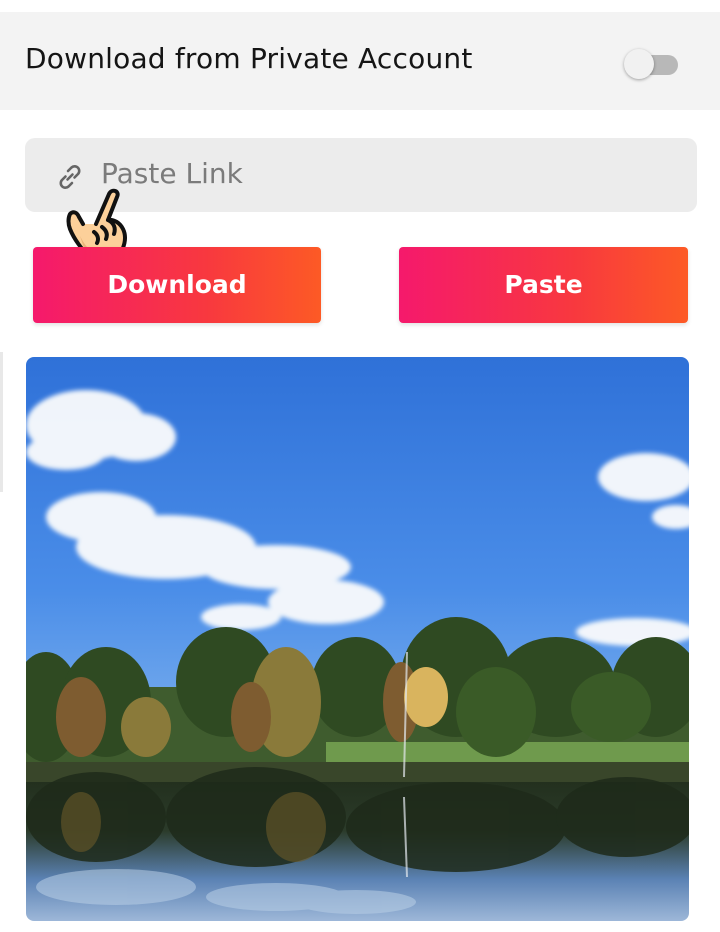 The image size is (720, 932). Describe the element at coordinates (639, 64) in the screenshot. I see `toggle-knob` at that location.